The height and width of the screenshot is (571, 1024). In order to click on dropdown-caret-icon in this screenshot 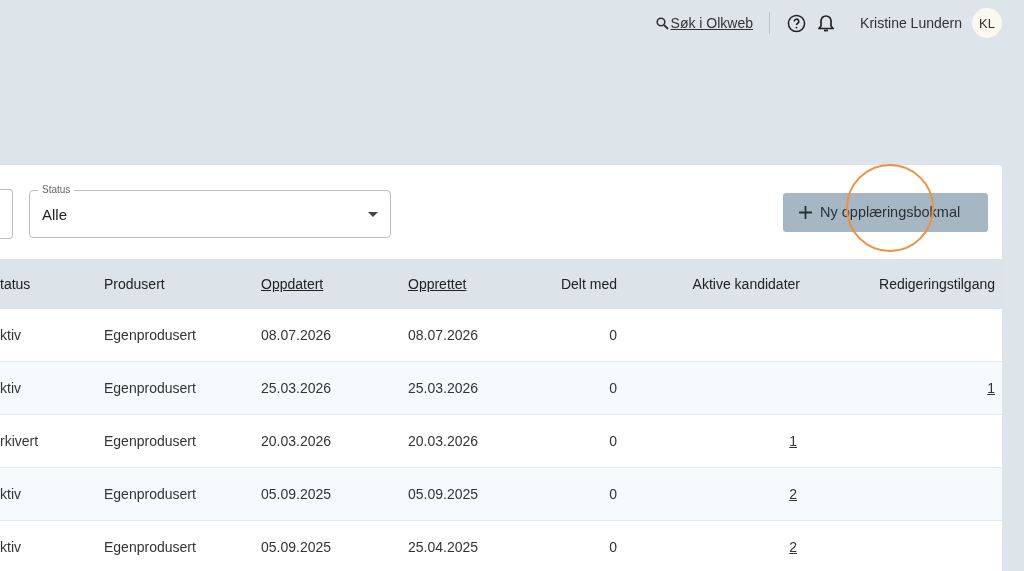, I will do `click(373, 214)`.